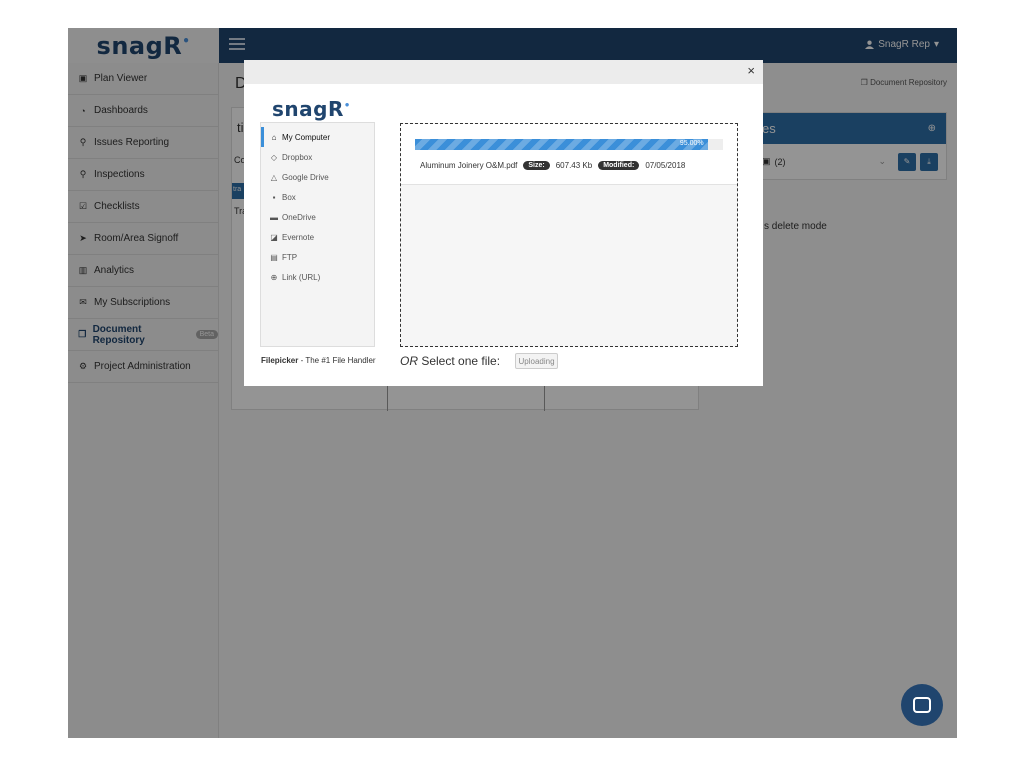  I want to click on source-item-dropbox: ◇ Dropbox, so click(317, 157).